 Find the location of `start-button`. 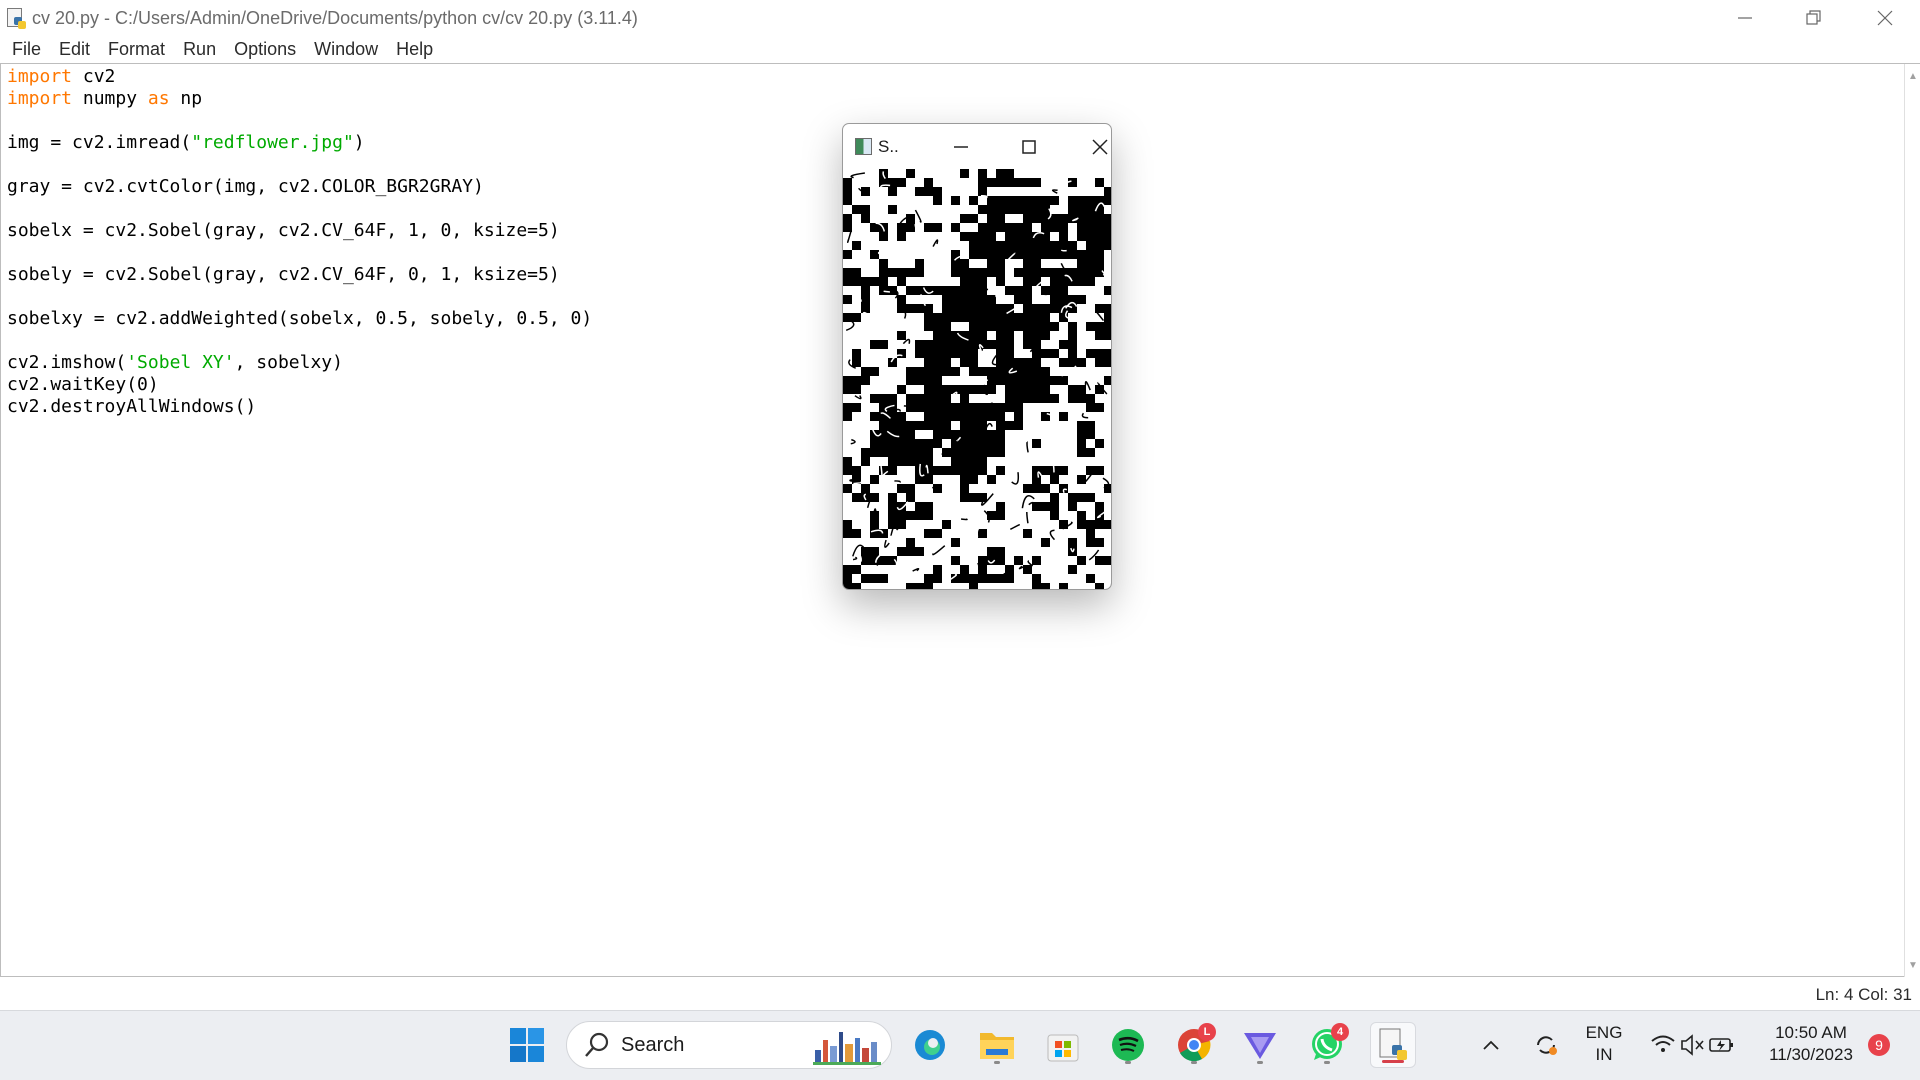

start-button is located at coordinates (527, 1045).